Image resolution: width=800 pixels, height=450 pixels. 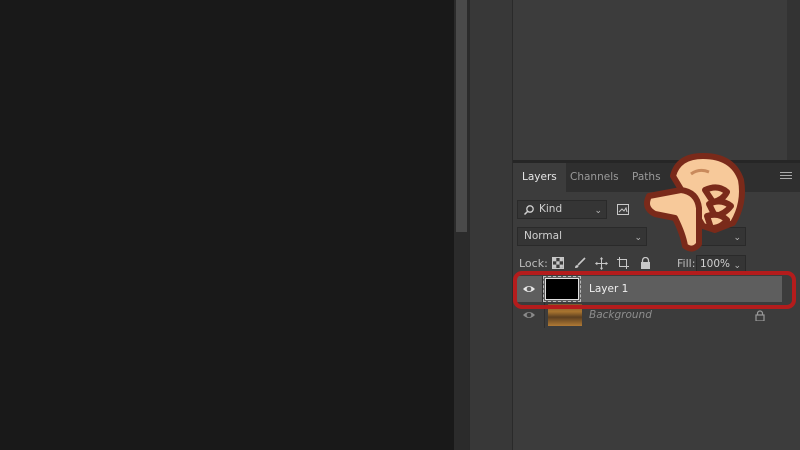 I want to click on layer-row-layer-1: Layer 1, so click(x=649, y=289).